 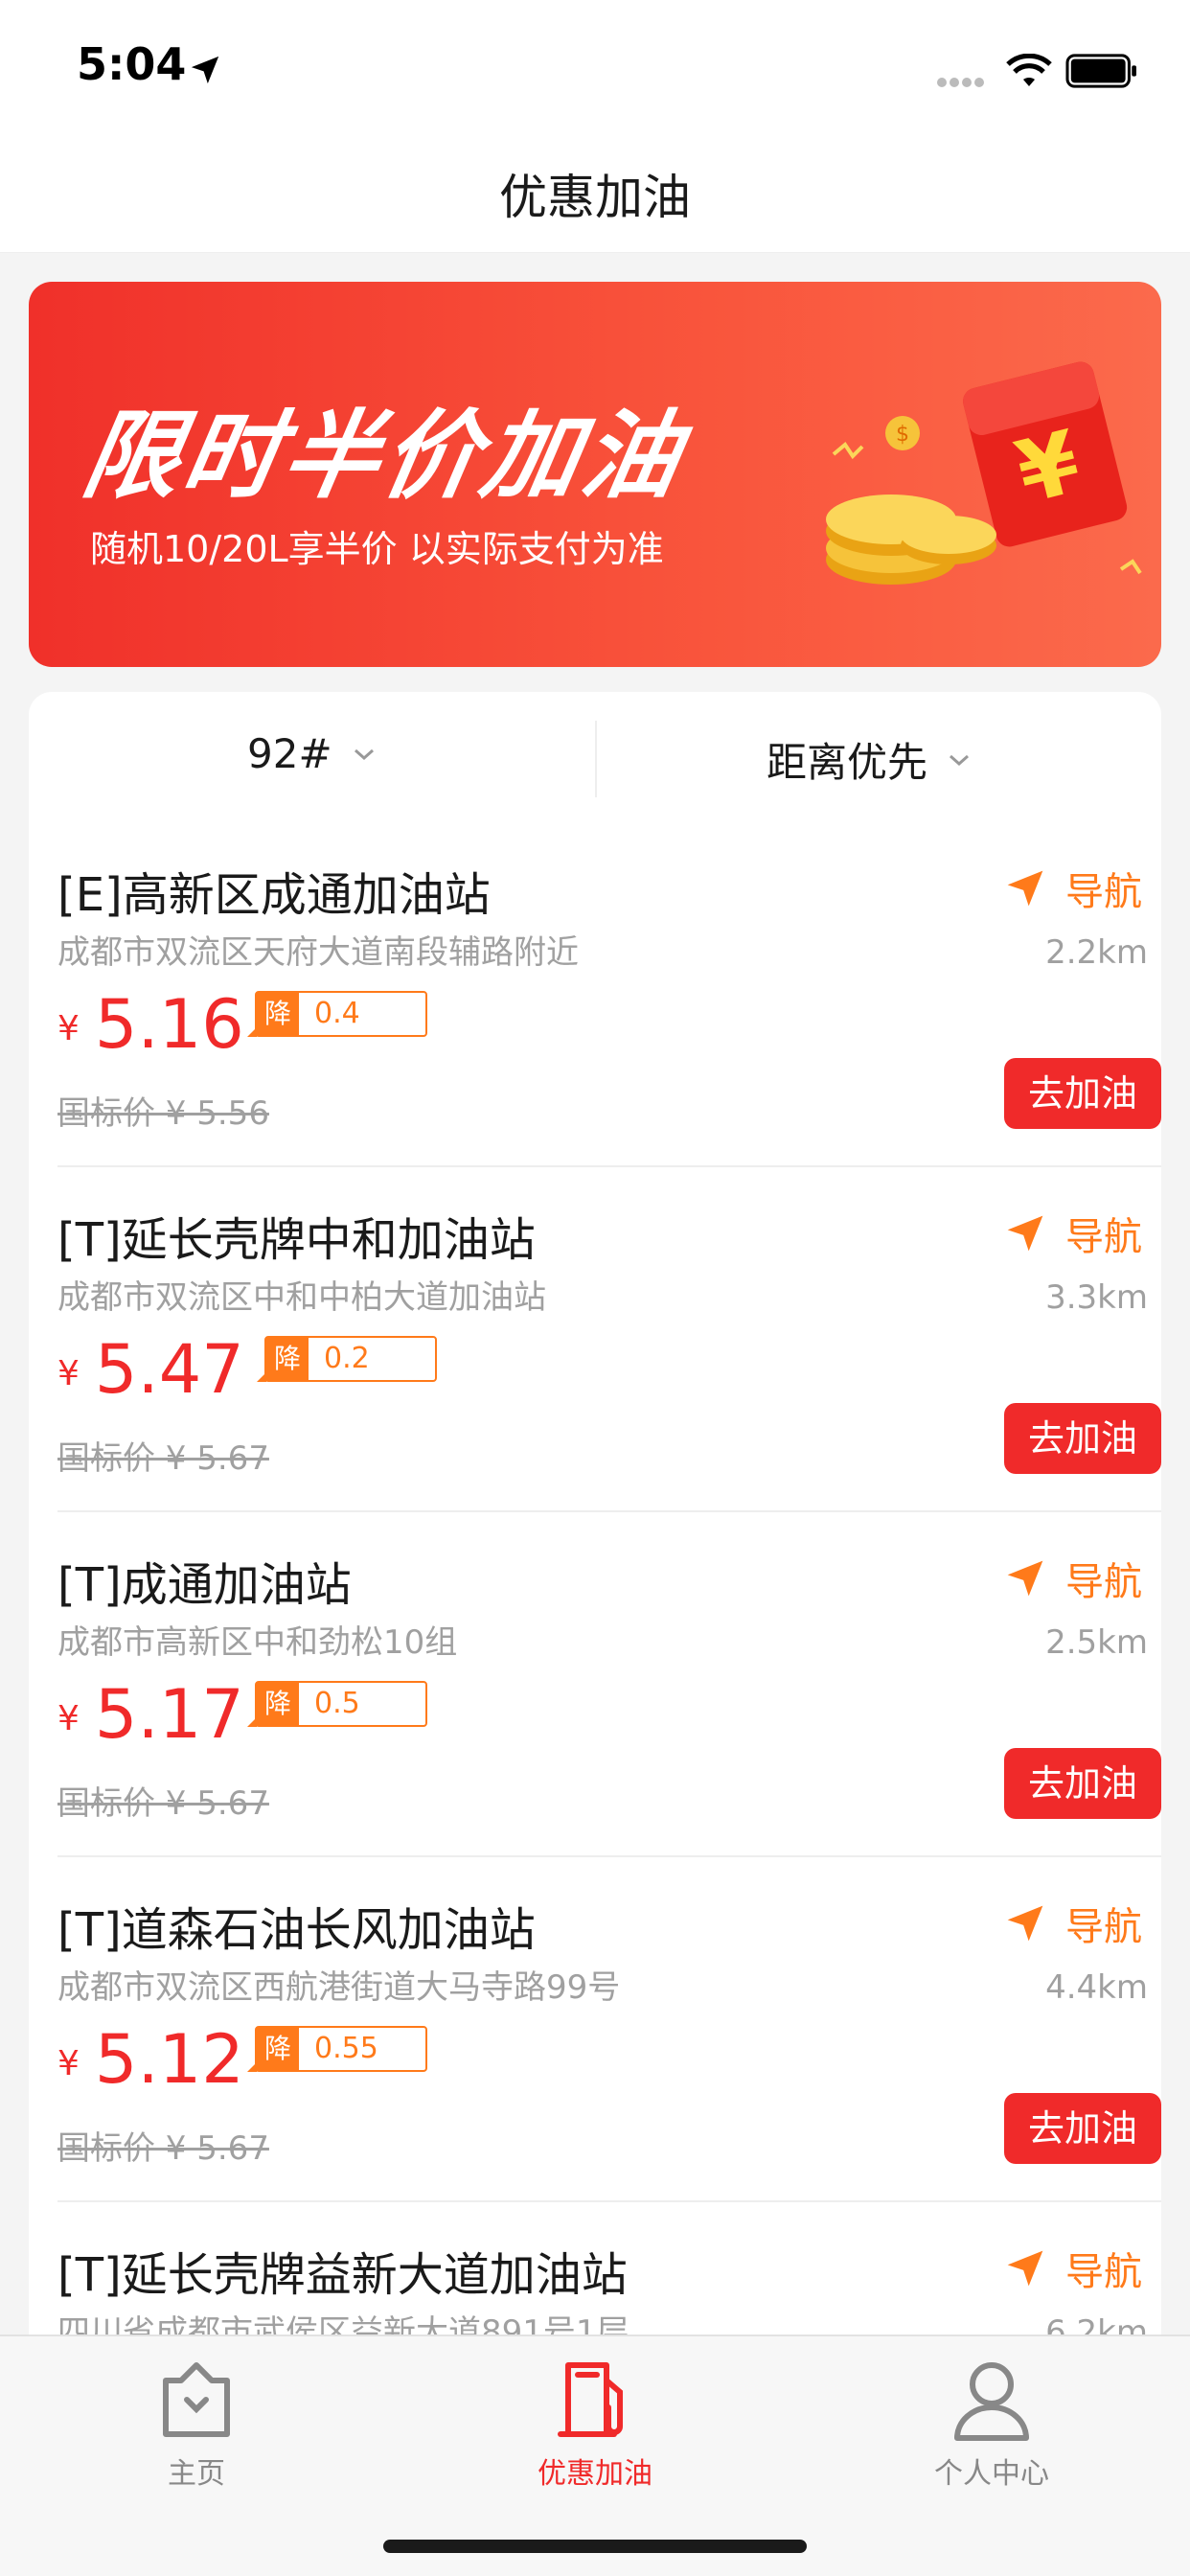 I want to click on nav-bar: 优惠加油, so click(x=595, y=189).